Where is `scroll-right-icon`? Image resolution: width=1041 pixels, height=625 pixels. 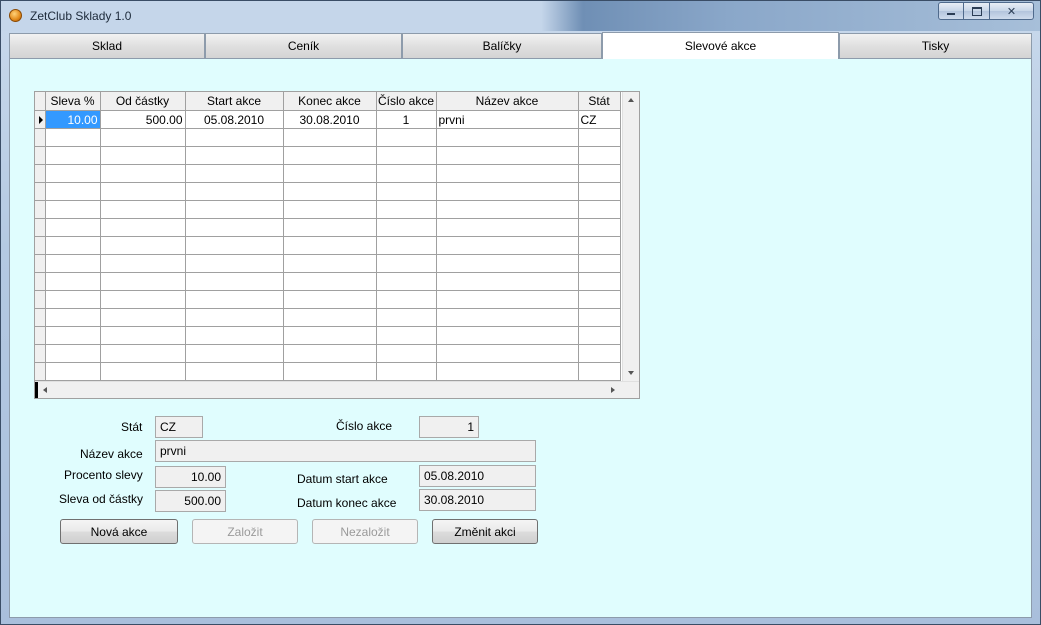
scroll-right-icon is located at coordinates (613, 390).